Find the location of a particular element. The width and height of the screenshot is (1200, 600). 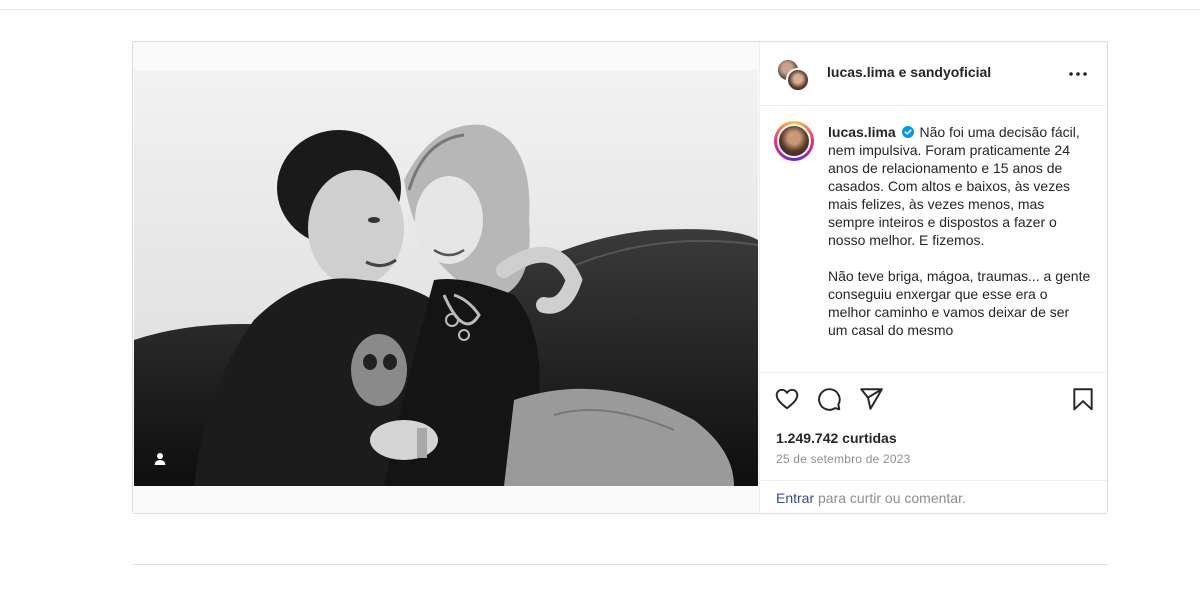

bottom-divider is located at coordinates (620, 564).